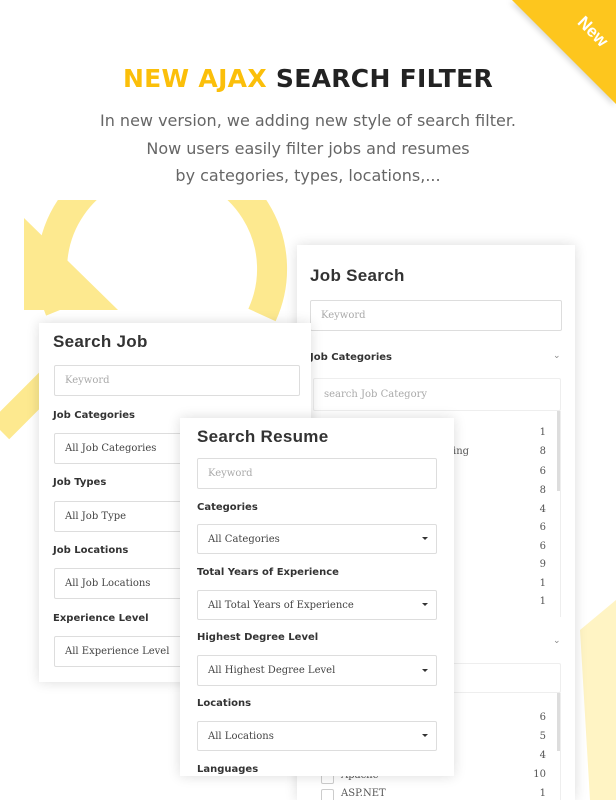 Image resolution: width=616 pixels, height=800 pixels. I want to click on item-count: 5, so click(542, 736).